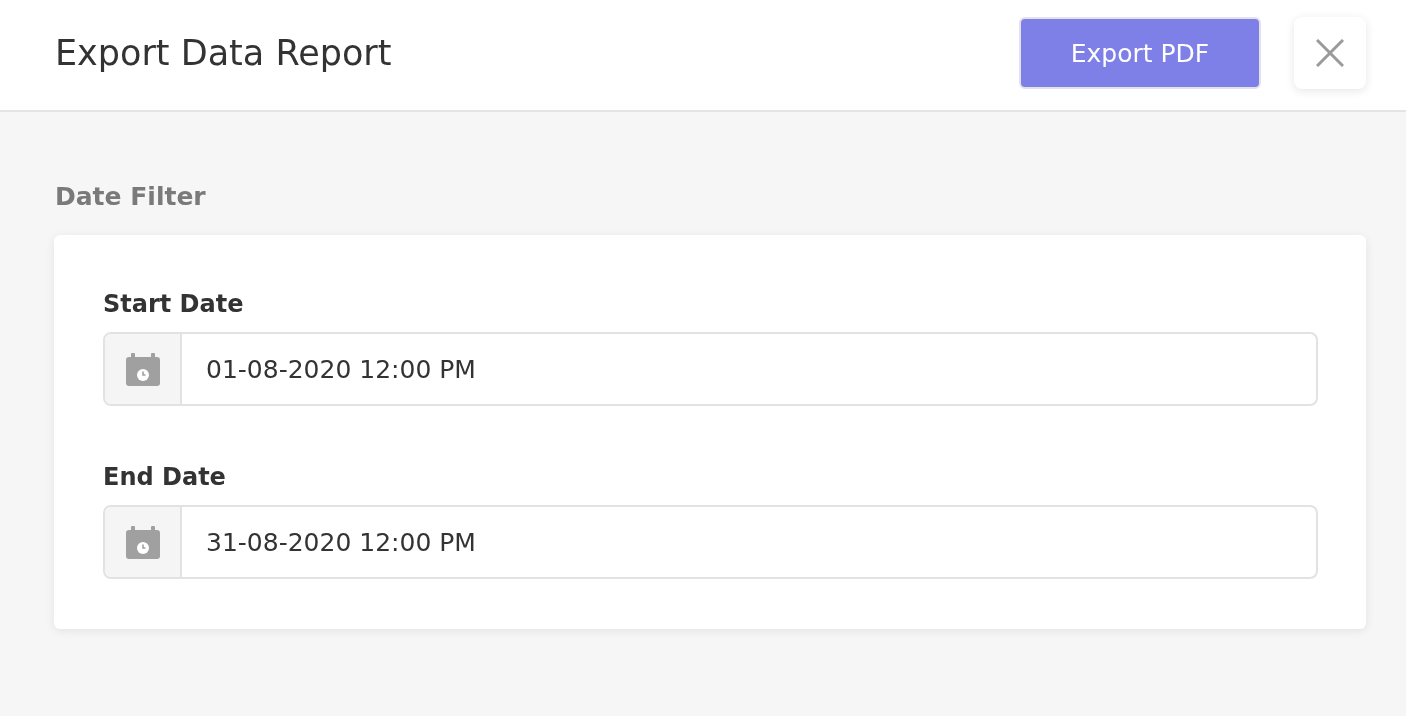 This screenshot has width=1406, height=716. I want to click on close-icon, so click(1330, 53).